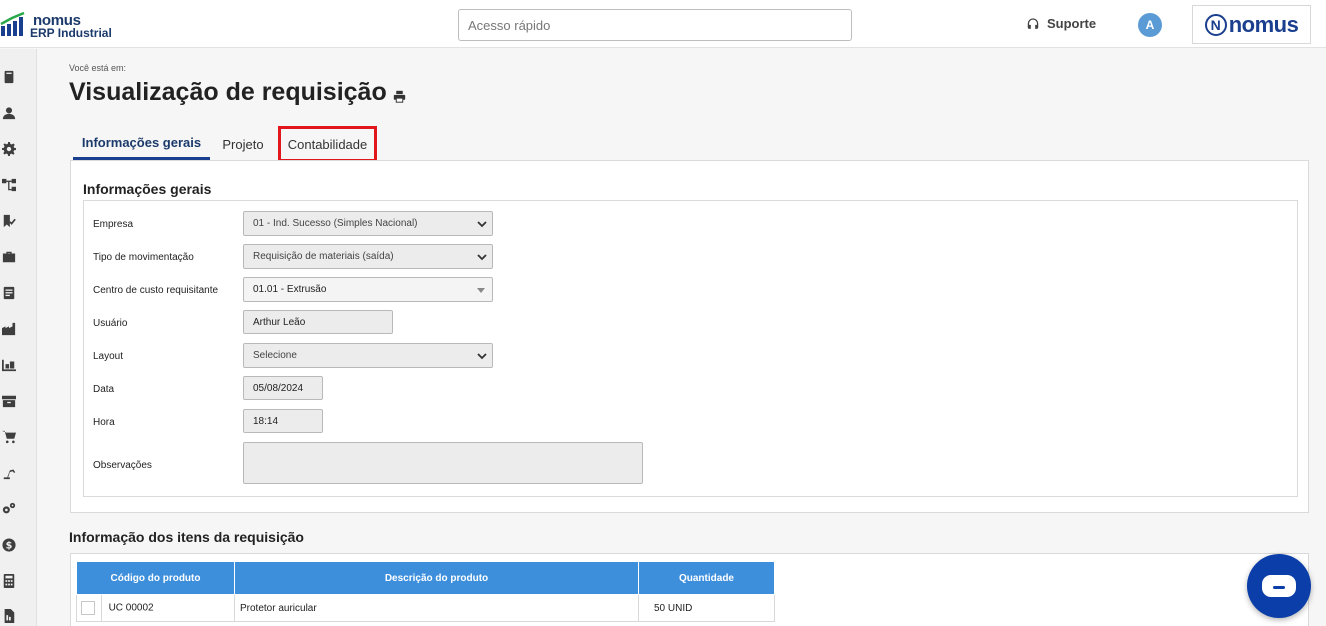 The height and width of the screenshot is (626, 1326). What do you see at coordinates (156, 290) in the screenshot?
I see `centro-custo-label: Centro de custo requisitante` at bounding box center [156, 290].